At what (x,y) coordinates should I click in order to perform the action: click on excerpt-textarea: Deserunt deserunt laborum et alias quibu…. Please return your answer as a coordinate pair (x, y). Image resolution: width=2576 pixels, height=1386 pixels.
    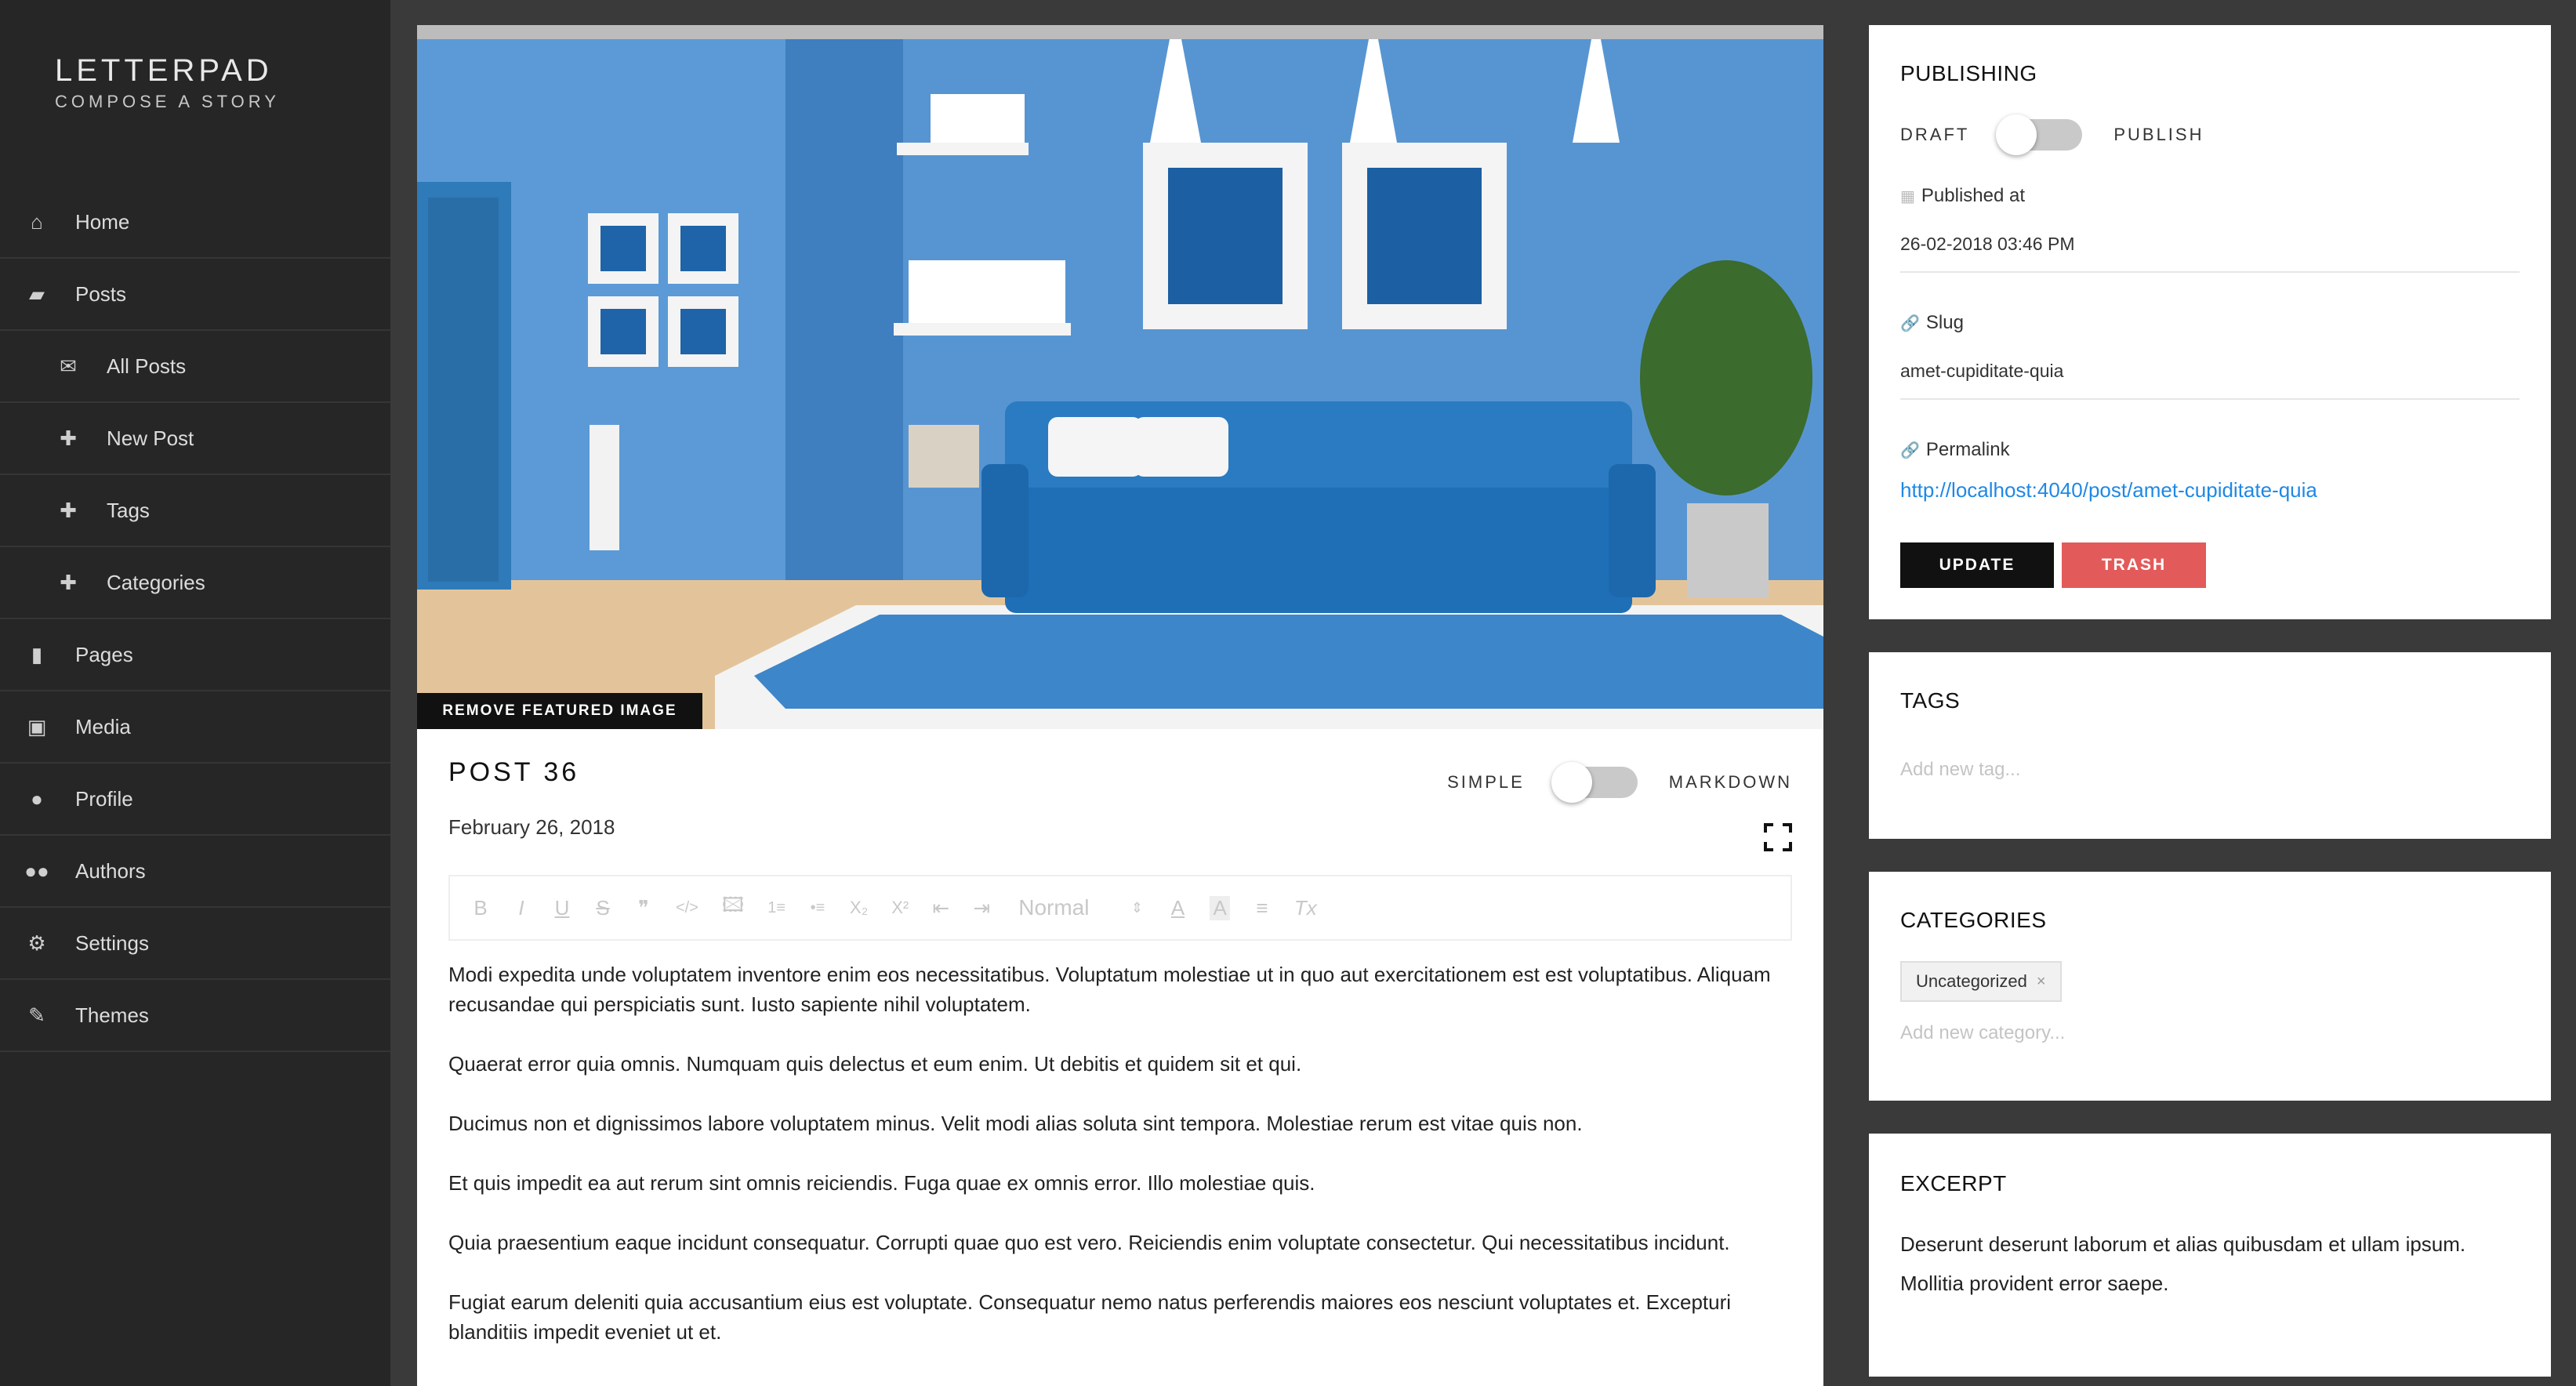
    Looking at the image, I should click on (2210, 1264).